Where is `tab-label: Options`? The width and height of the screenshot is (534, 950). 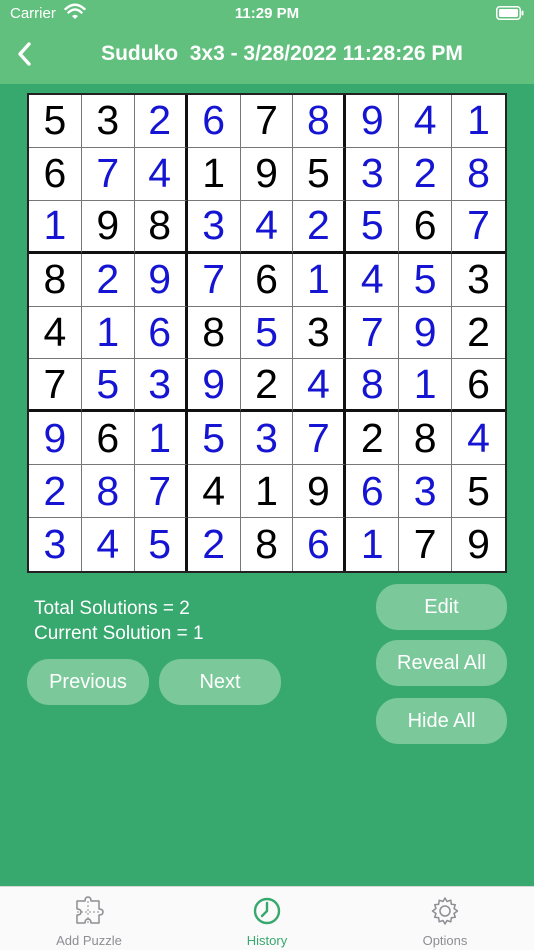 tab-label: Options is located at coordinates (445, 940).